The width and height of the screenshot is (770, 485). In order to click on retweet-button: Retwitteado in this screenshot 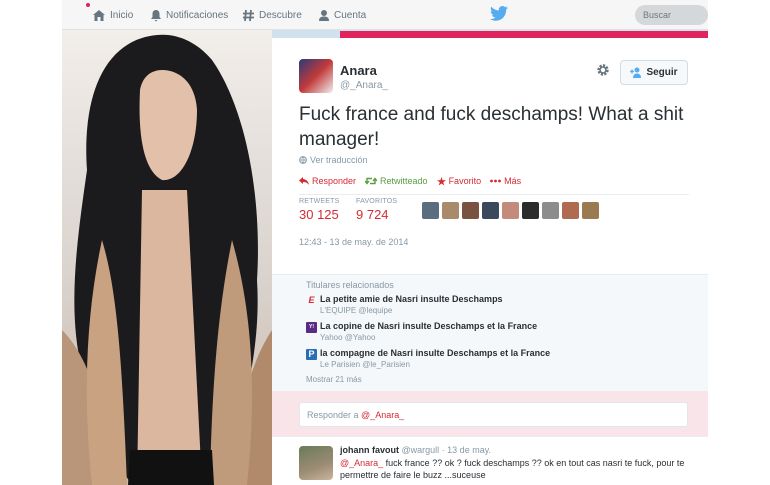, I will do `click(396, 181)`.